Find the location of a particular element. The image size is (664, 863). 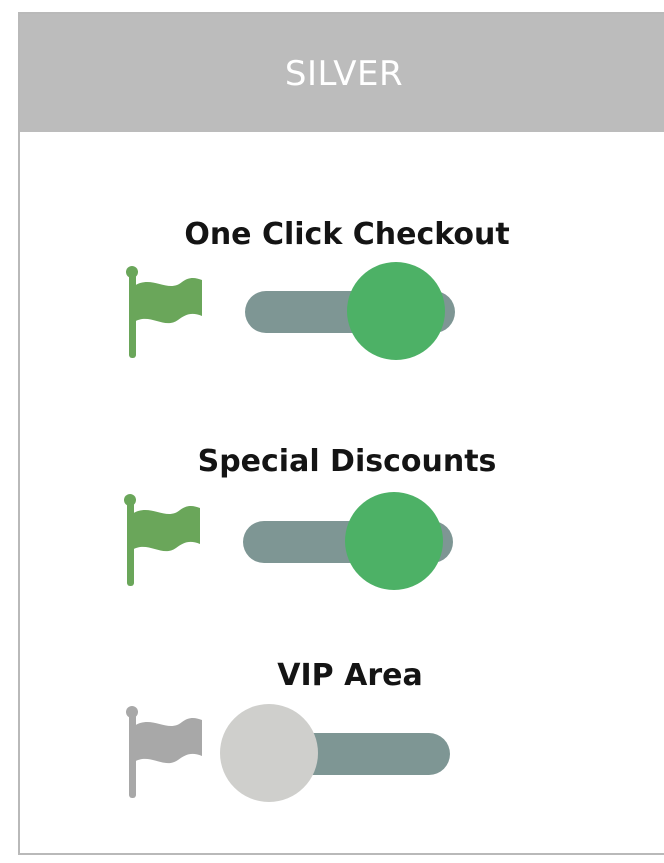

special-discounts-toggle is located at coordinates (348, 542).